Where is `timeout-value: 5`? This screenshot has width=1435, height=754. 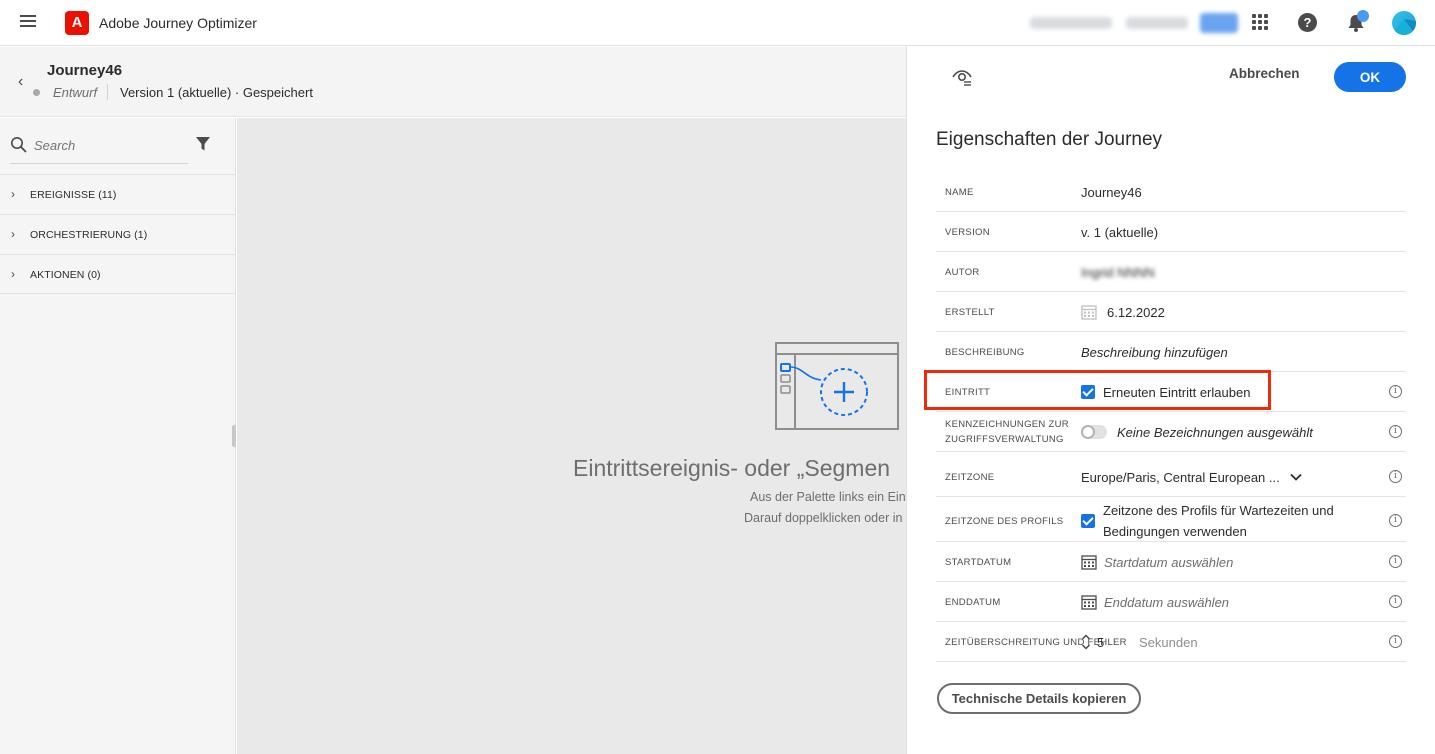 timeout-value: 5 is located at coordinates (1101, 642).